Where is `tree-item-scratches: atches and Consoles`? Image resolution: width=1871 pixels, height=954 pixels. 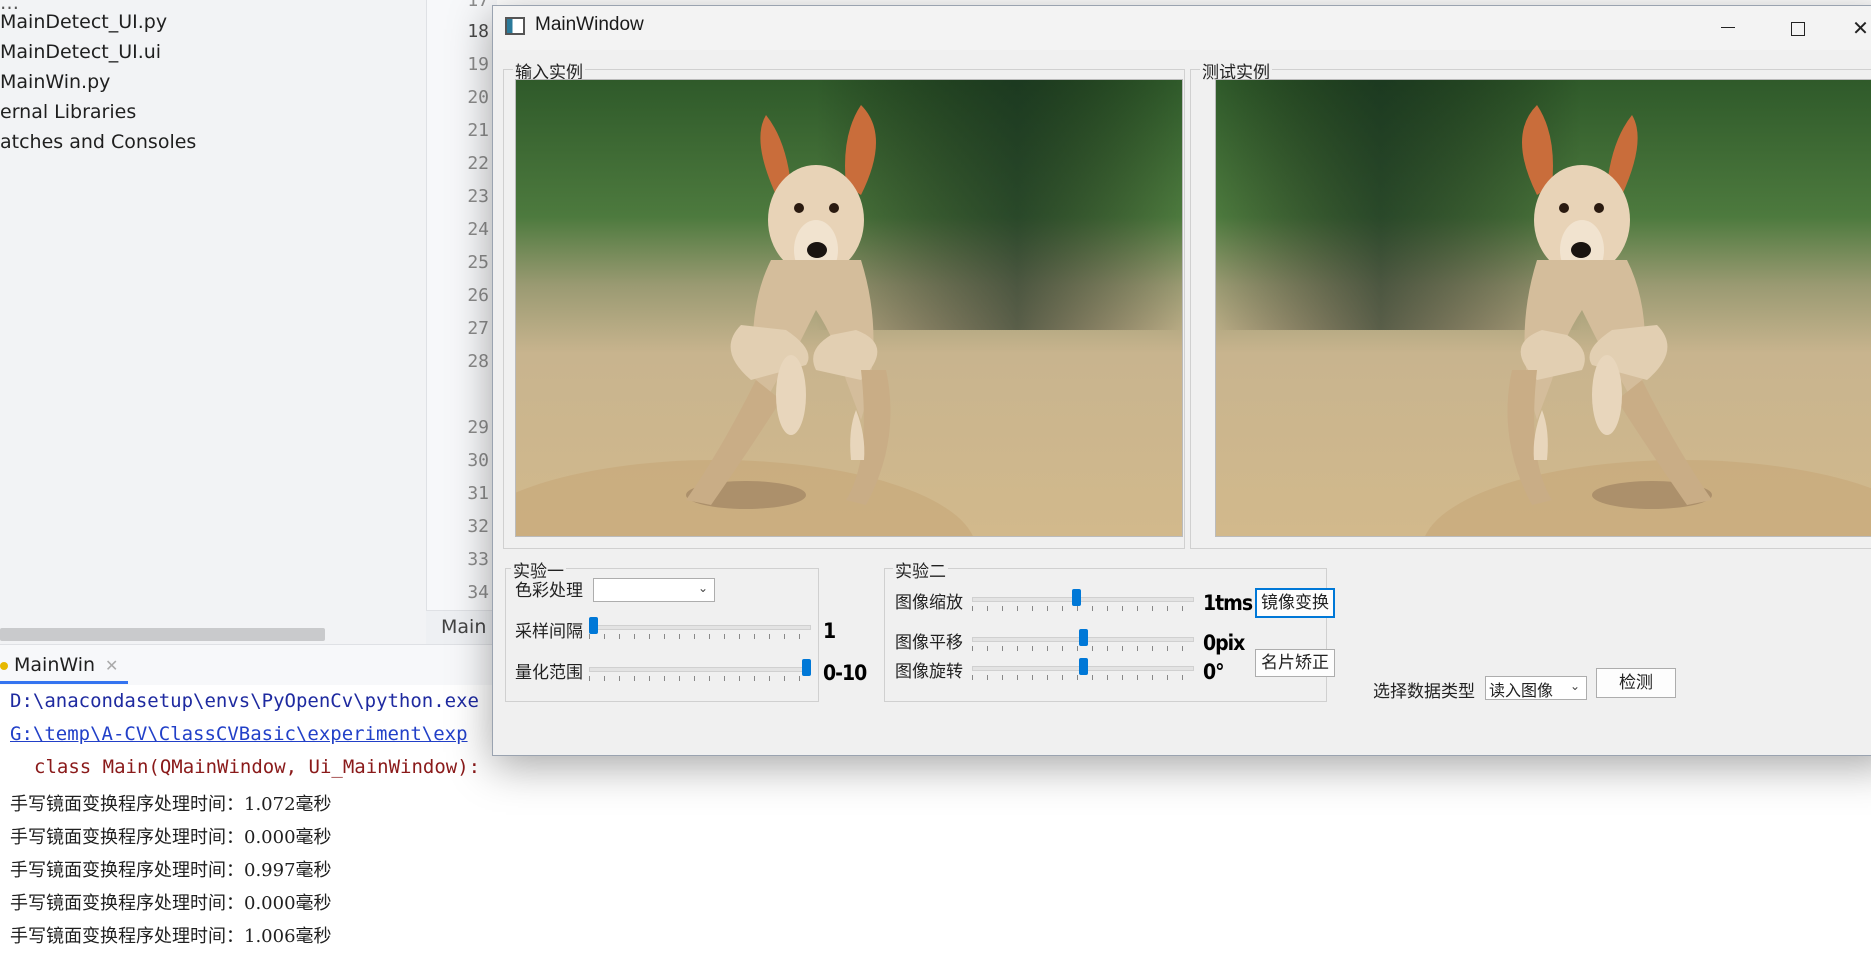
tree-item-scratches: atches and Consoles is located at coordinates (98, 142).